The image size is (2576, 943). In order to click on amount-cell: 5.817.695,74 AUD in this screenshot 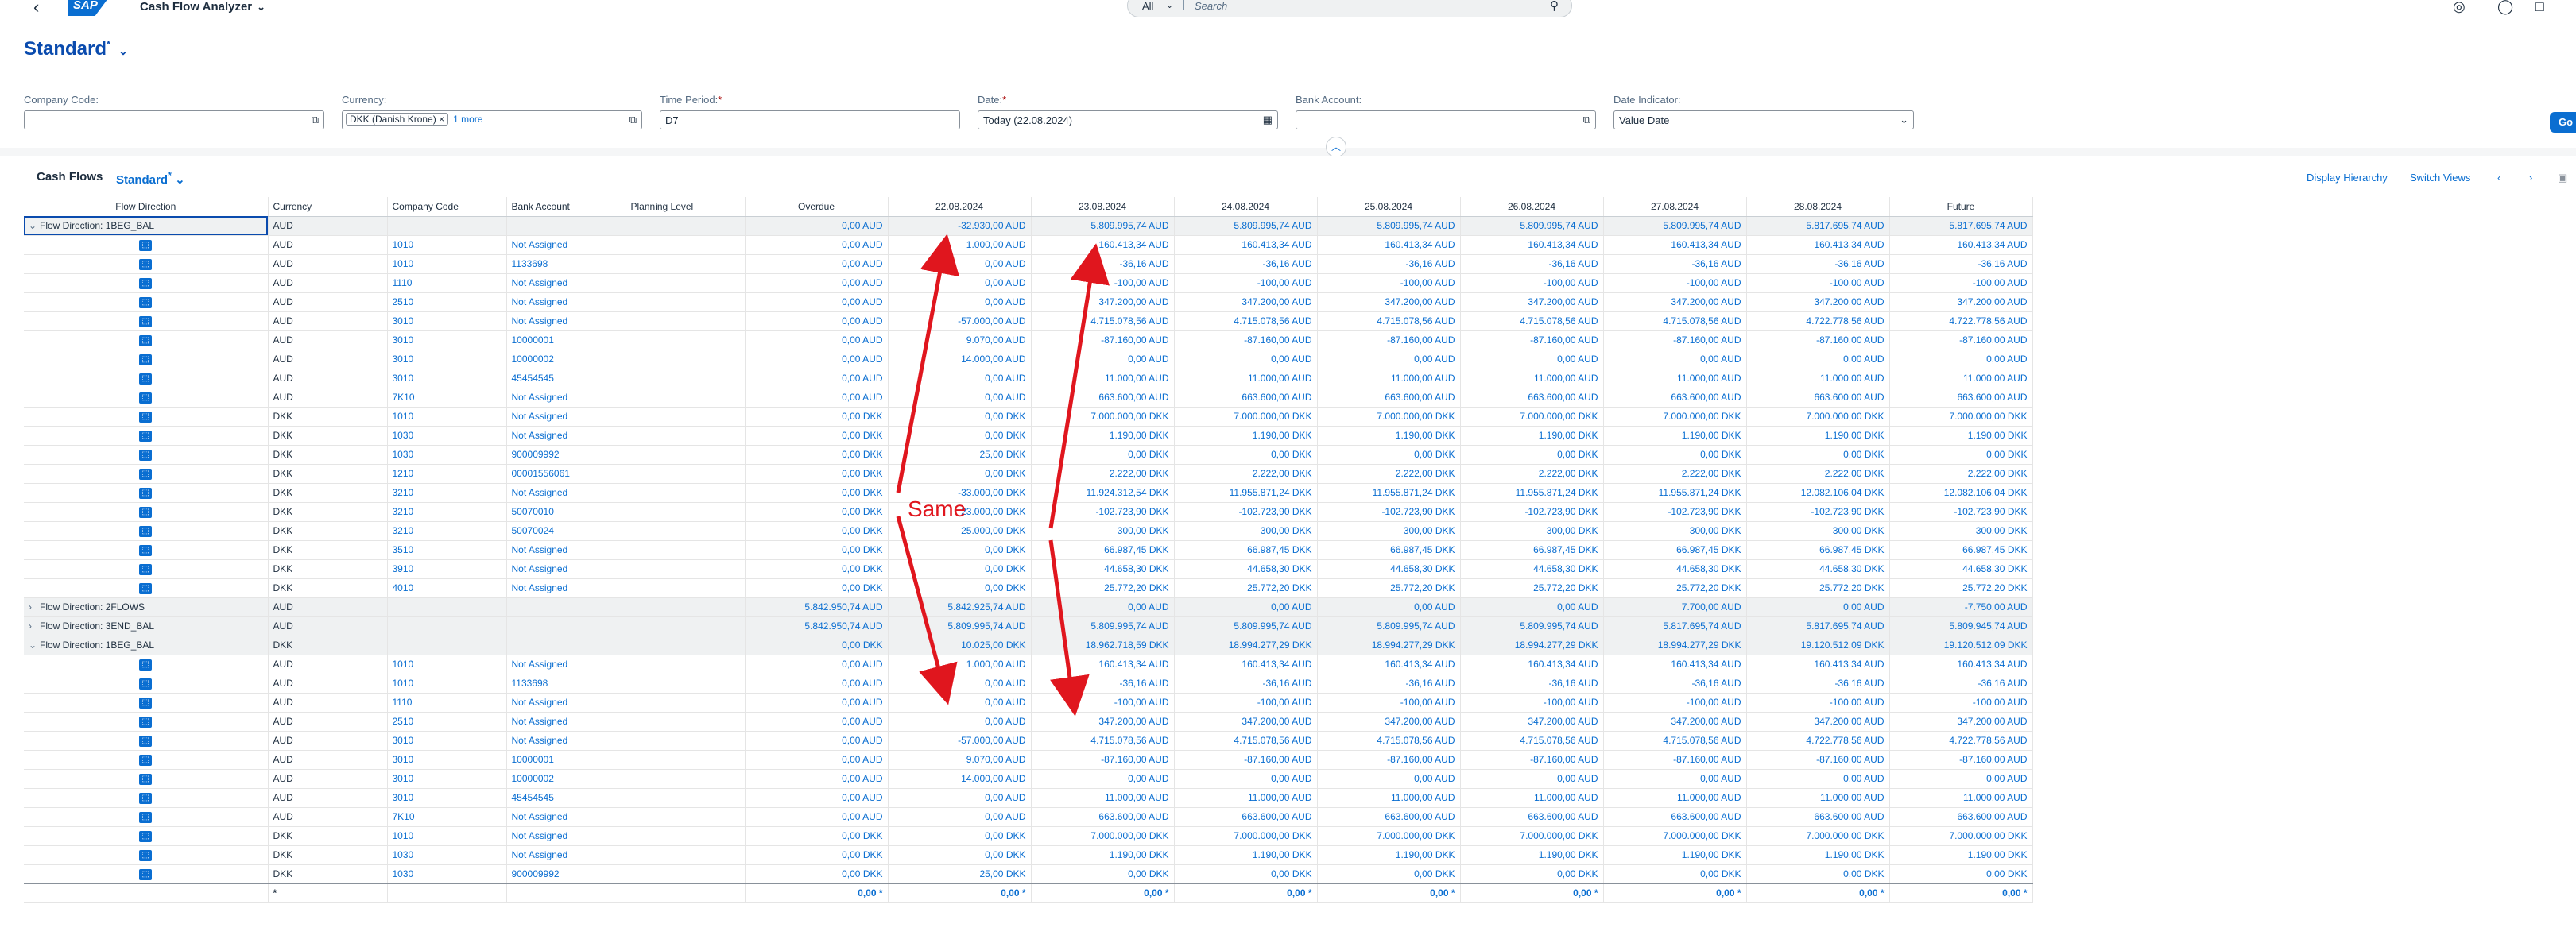, I will do `click(1818, 626)`.